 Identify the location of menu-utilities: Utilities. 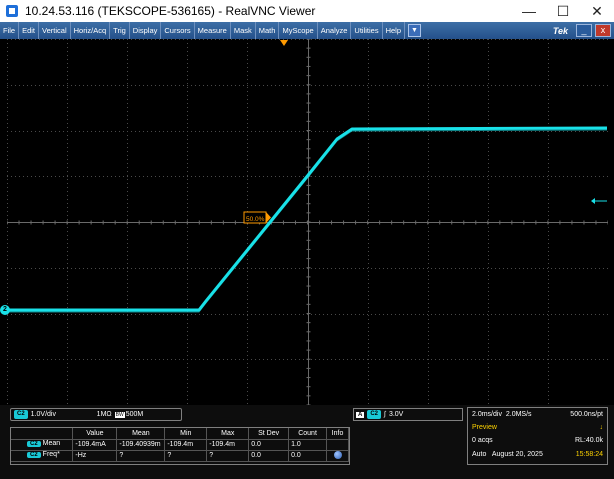
(367, 30).